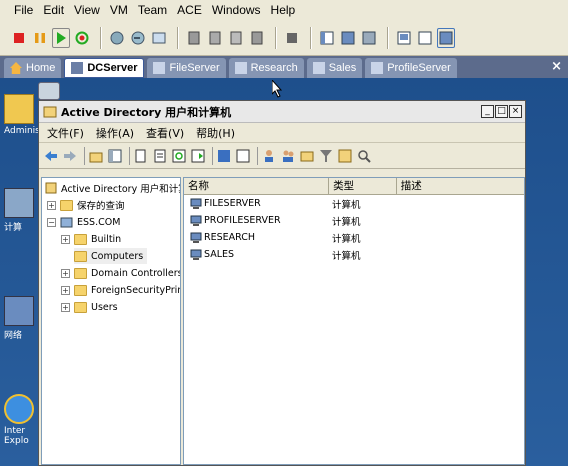 The image size is (568, 466). Describe the element at coordinates (83, 222) in the screenshot. I see `tree-item-ess-com: − ESS.COM` at that location.